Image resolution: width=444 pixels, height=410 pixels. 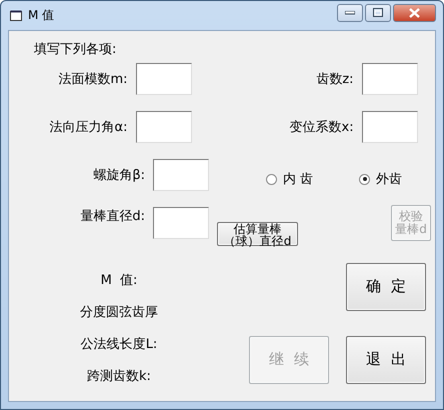 I want to click on field-label: 齿数z:, so click(x=334, y=79).